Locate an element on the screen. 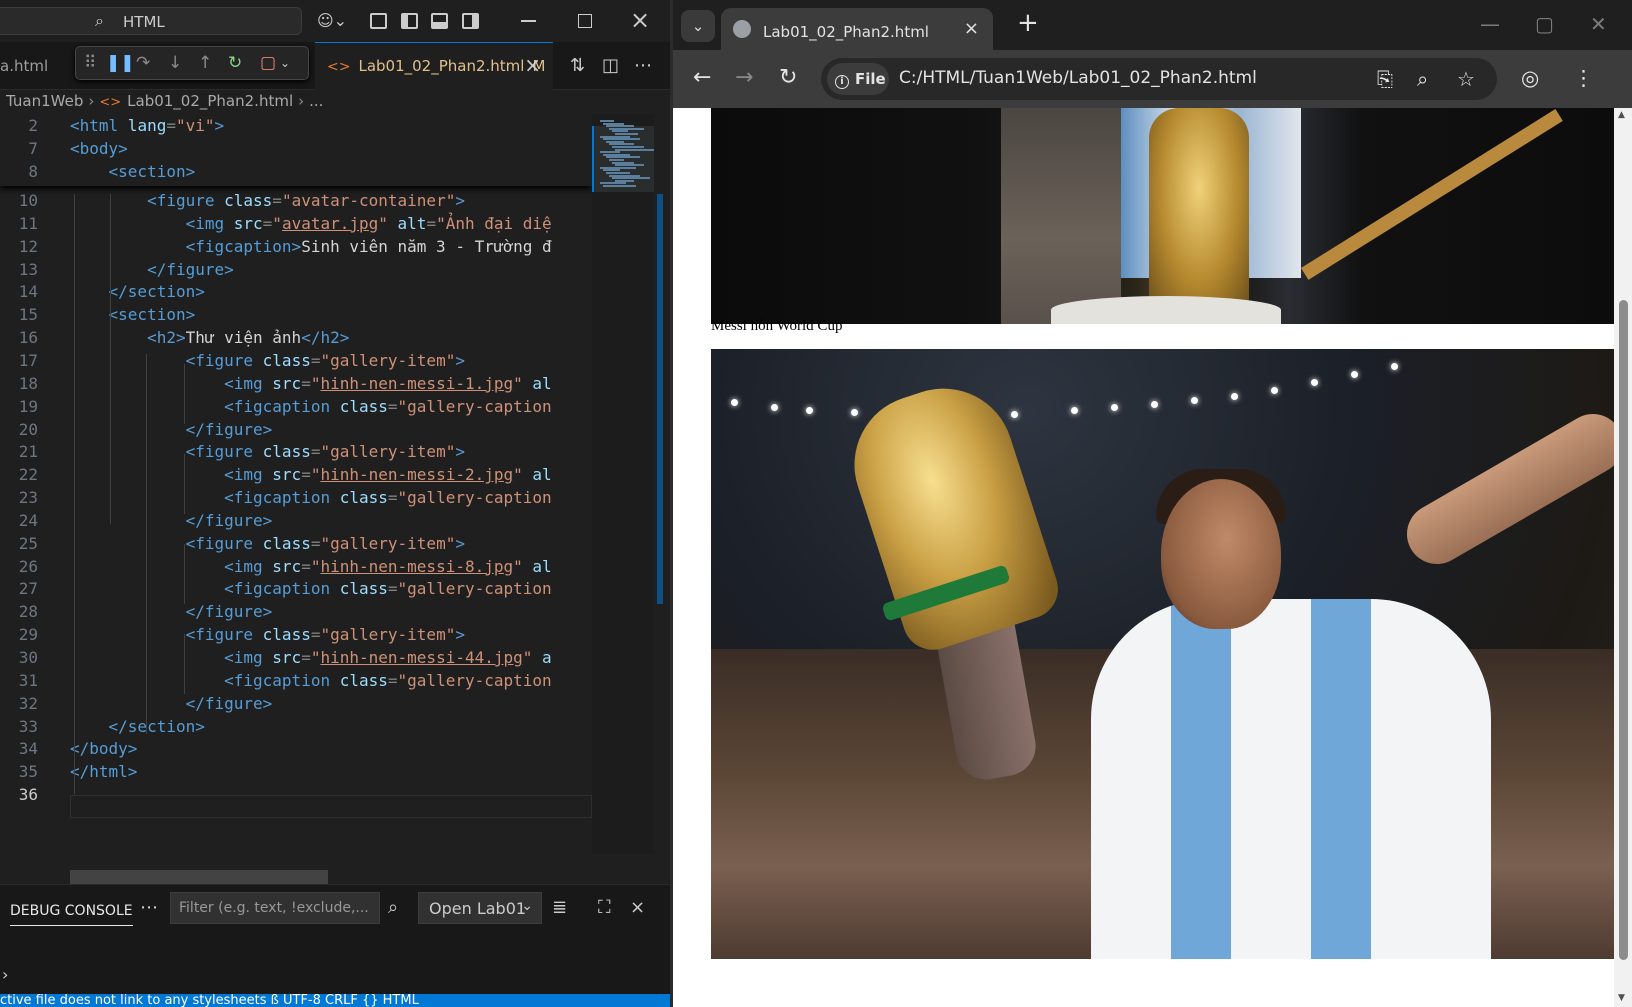 The width and height of the screenshot is (1632, 1007). code-line: 24 </figure> is located at coordinates (296, 521).